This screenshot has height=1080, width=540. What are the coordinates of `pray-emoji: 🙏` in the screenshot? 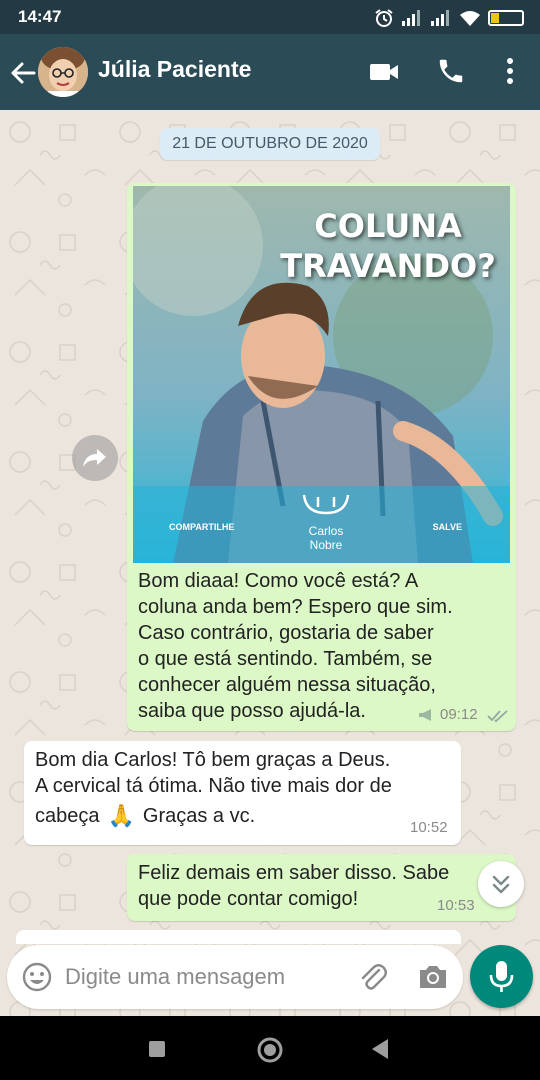 It's located at (121, 815).